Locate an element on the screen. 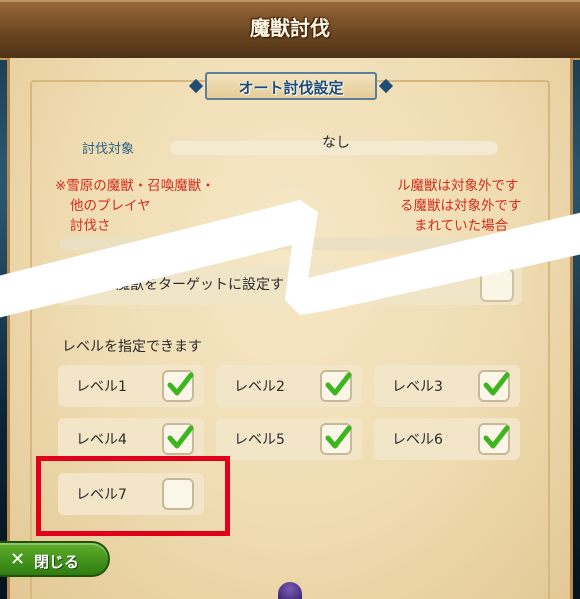 The image size is (580, 599). target-label: 討伐対象 is located at coordinates (108, 149).